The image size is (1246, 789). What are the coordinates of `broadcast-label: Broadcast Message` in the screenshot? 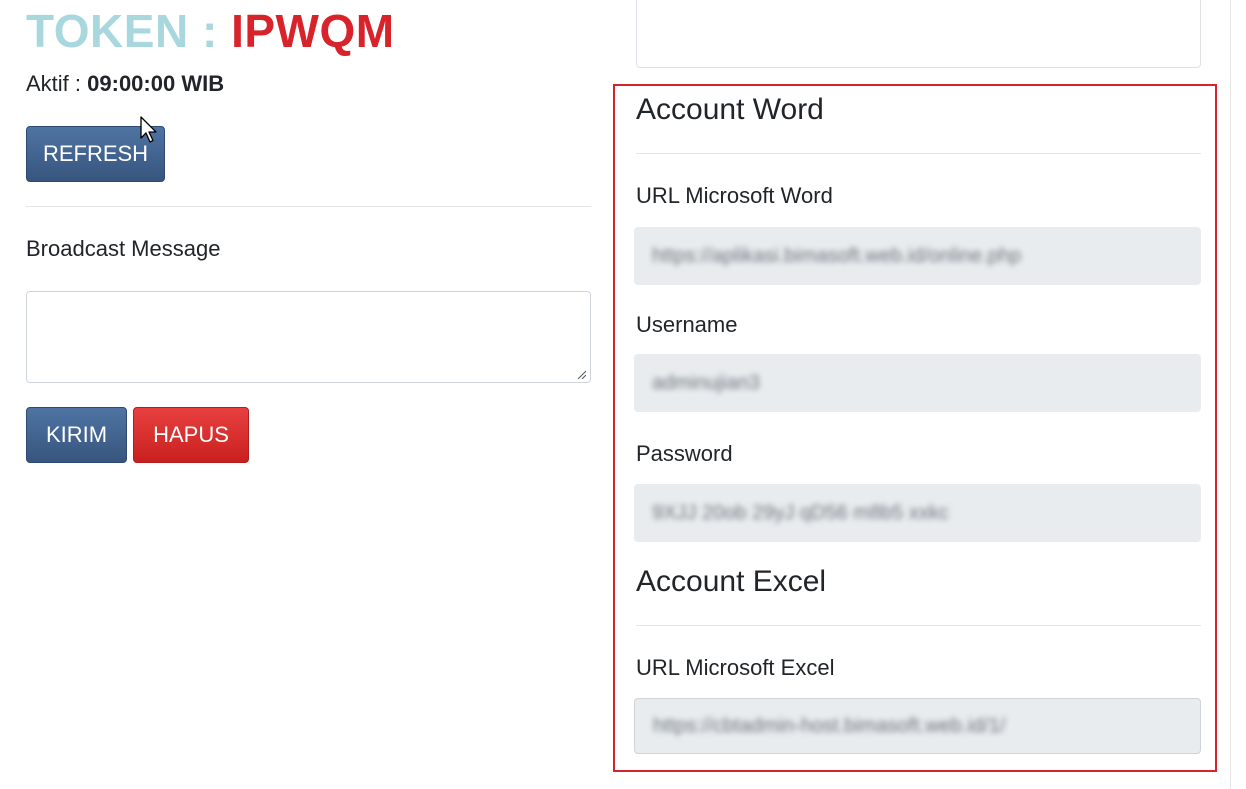 It's located at (123, 248).